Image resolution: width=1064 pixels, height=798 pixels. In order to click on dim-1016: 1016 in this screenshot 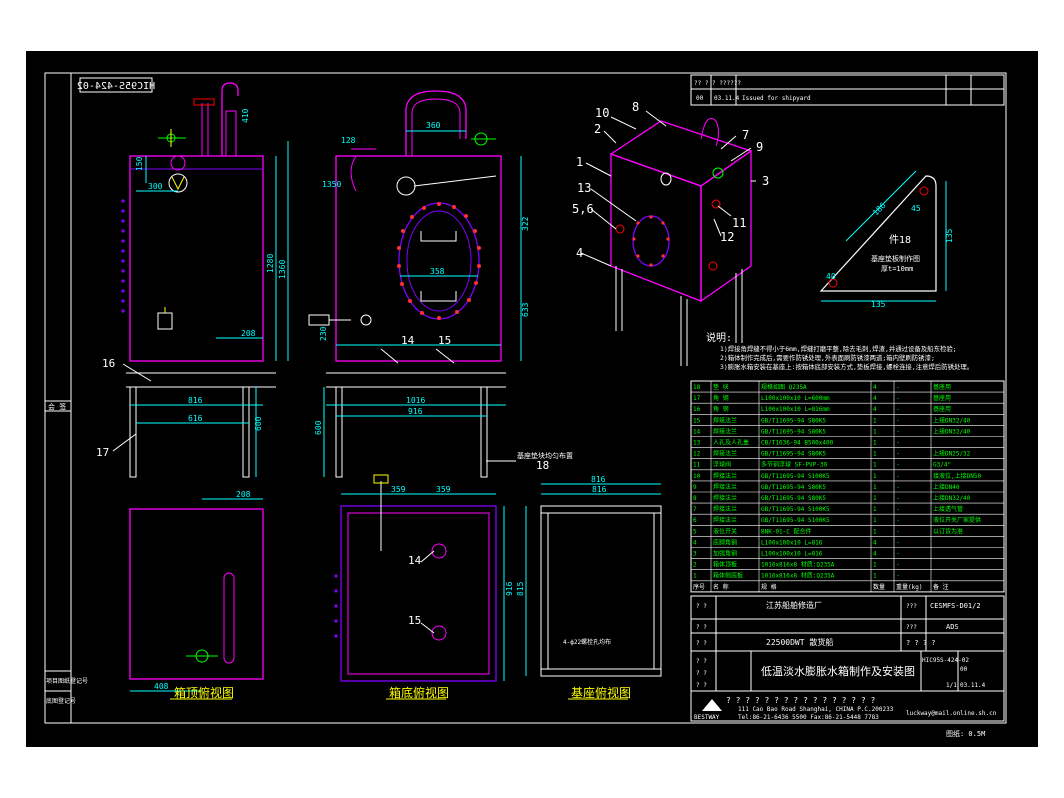, I will do `click(415, 400)`.